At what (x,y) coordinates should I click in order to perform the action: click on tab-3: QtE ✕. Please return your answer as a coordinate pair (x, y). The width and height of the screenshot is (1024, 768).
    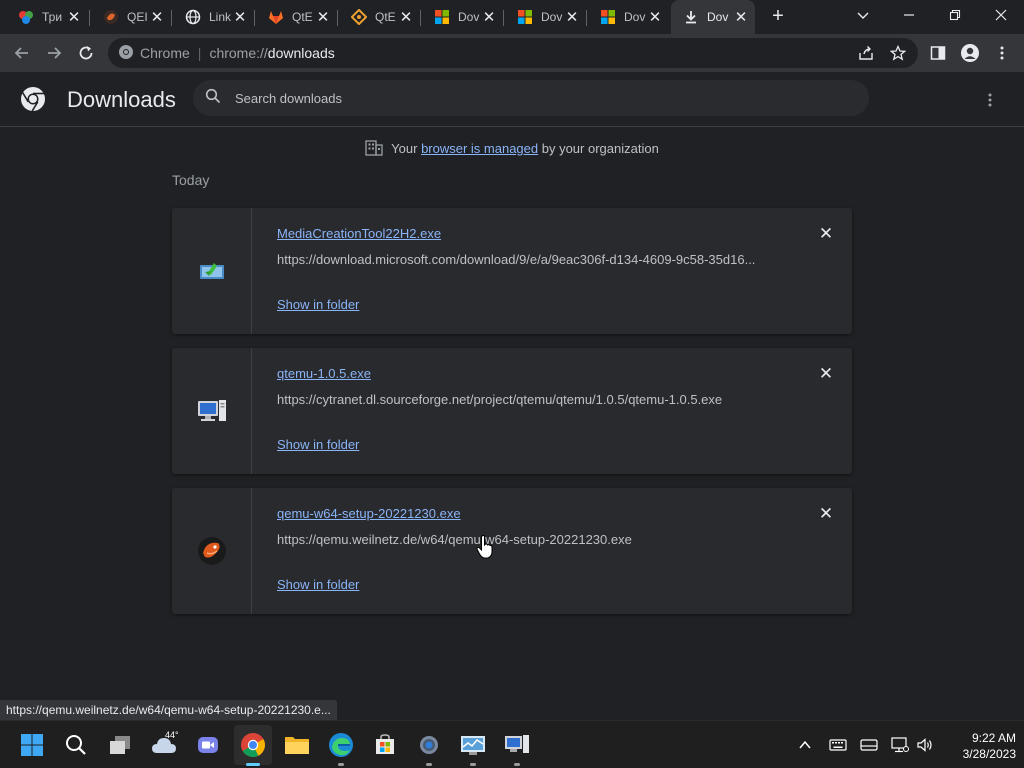
    Looking at the image, I should click on (295, 17).